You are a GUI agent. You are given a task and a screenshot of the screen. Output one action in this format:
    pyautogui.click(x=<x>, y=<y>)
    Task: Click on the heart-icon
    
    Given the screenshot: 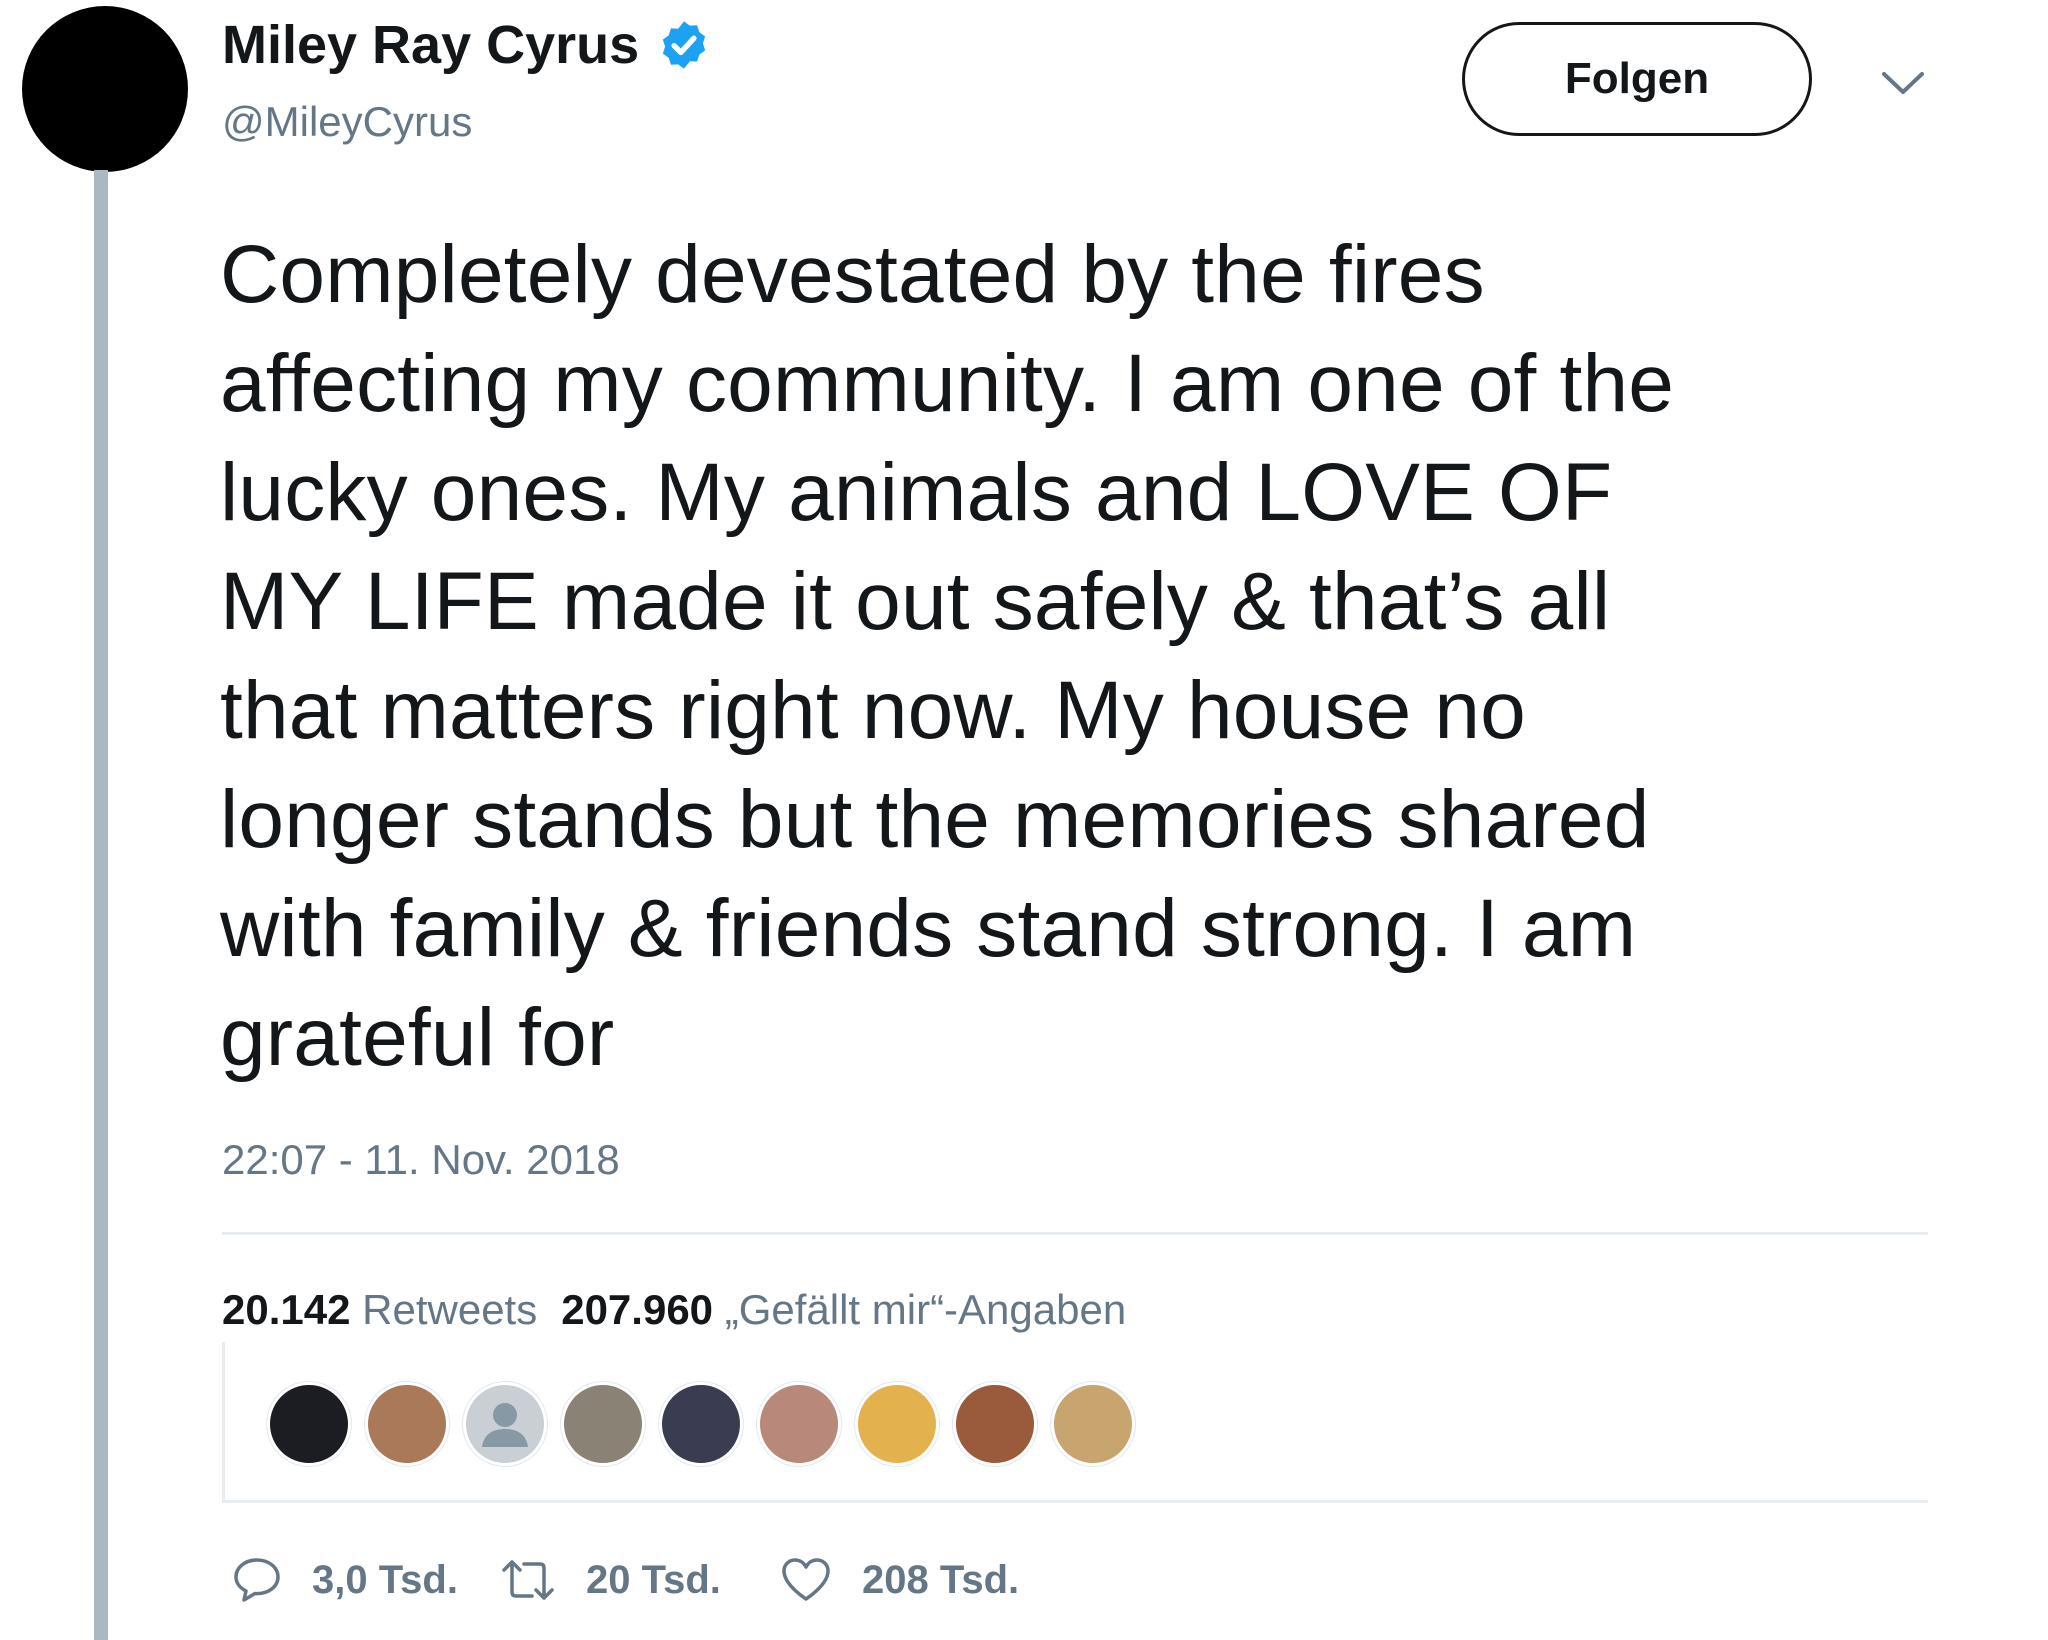 What is the action you would take?
    pyautogui.click(x=806, y=1579)
    